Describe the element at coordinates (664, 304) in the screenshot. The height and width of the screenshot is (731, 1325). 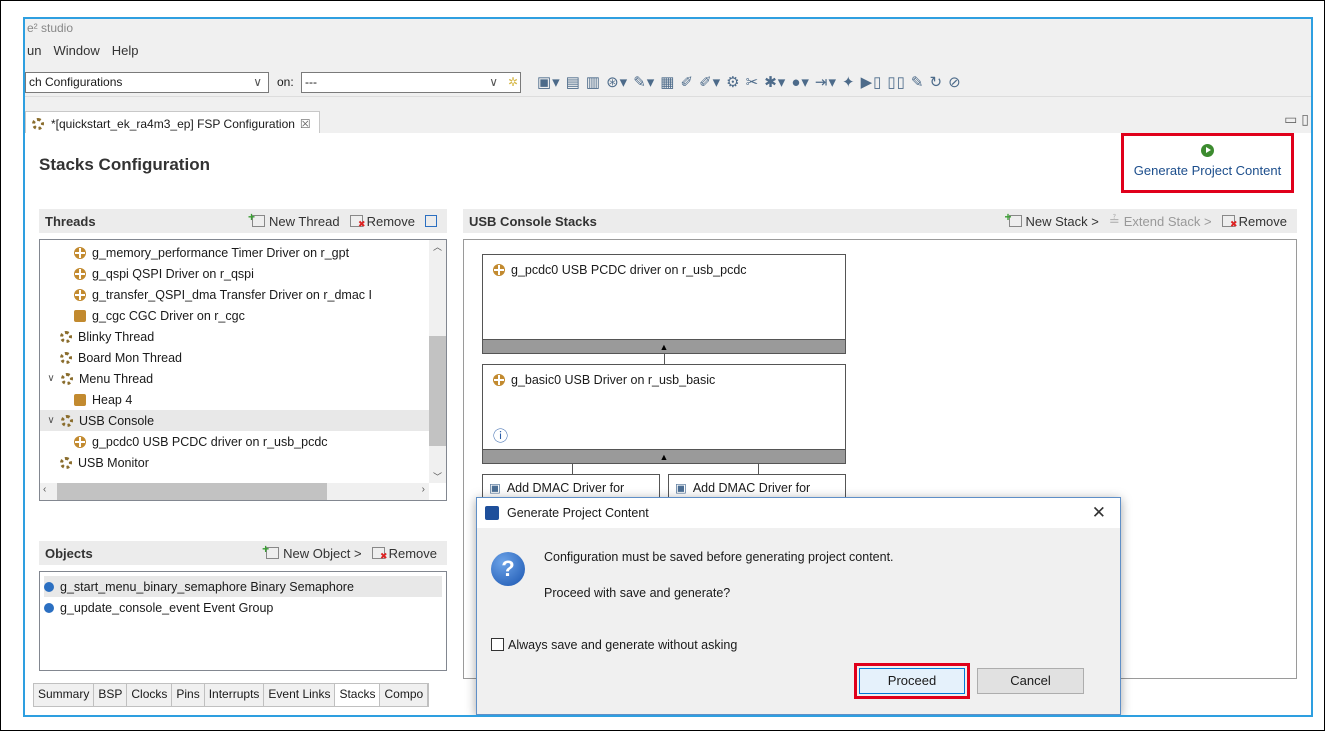
I see `stack-block-pcdc: g_pcdc0 USB PCDC driver on r_usb_pcdc ▲` at that location.